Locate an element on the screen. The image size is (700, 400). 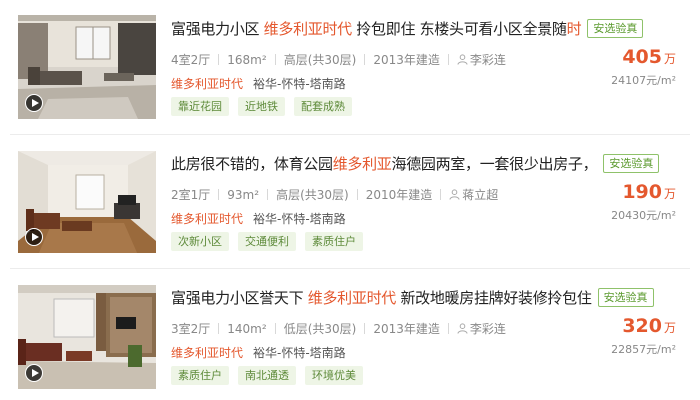
title-text: 富强电力小区 is located at coordinates (217, 29).